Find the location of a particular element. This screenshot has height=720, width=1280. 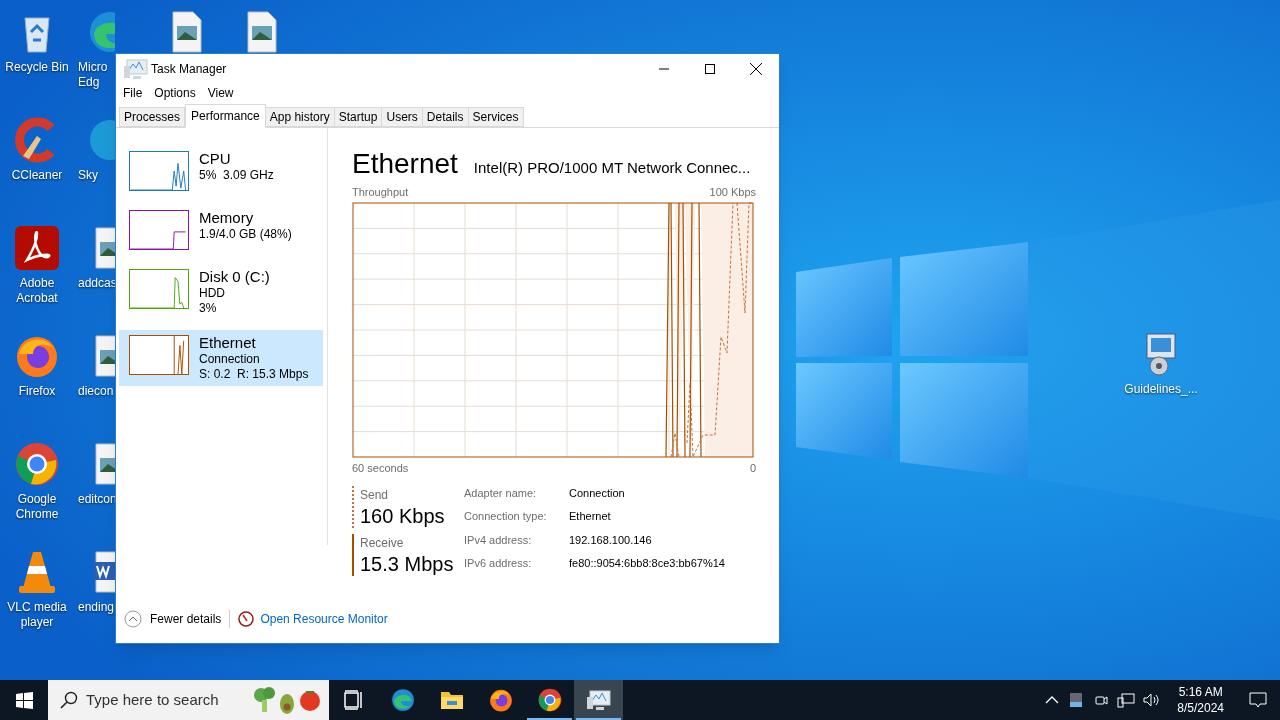

notification-icon is located at coordinates (1258, 700).